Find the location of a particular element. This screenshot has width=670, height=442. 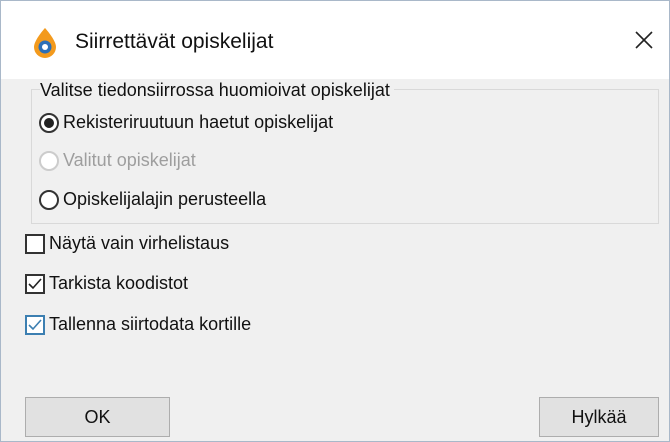

close-icon is located at coordinates (644, 42).